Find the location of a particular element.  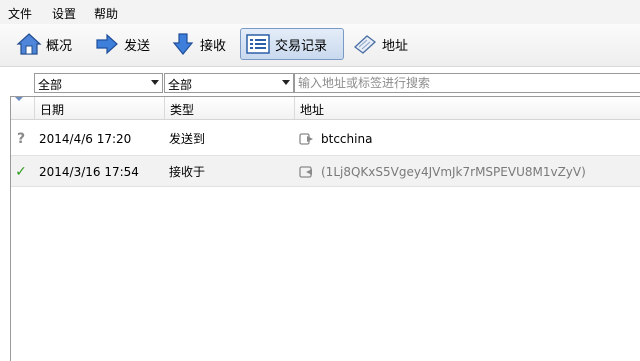

row-type: 接收于 is located at coordinates (187, 172).